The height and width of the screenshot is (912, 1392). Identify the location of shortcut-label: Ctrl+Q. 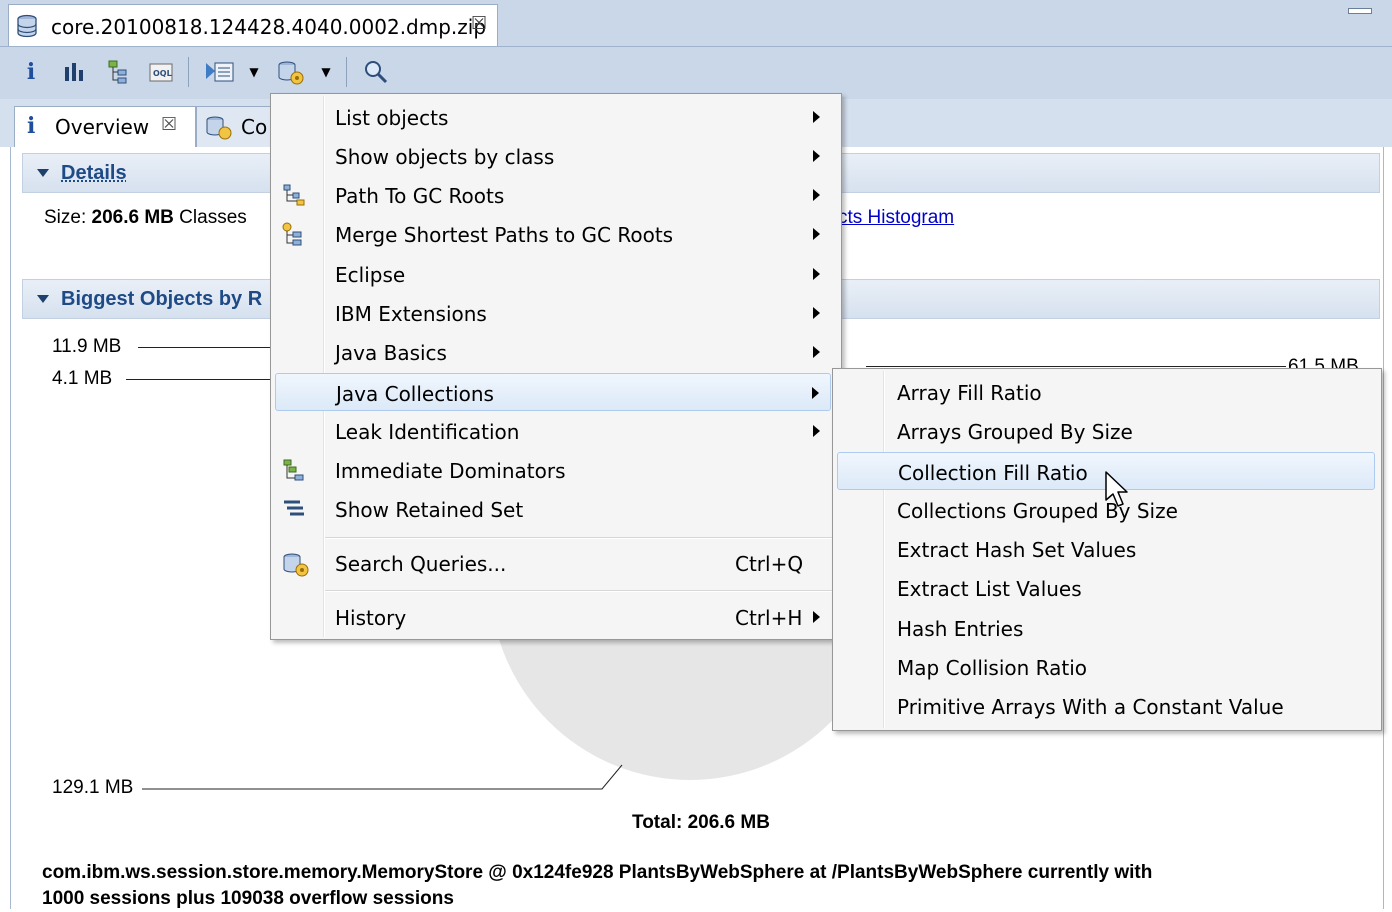
(769, 564).